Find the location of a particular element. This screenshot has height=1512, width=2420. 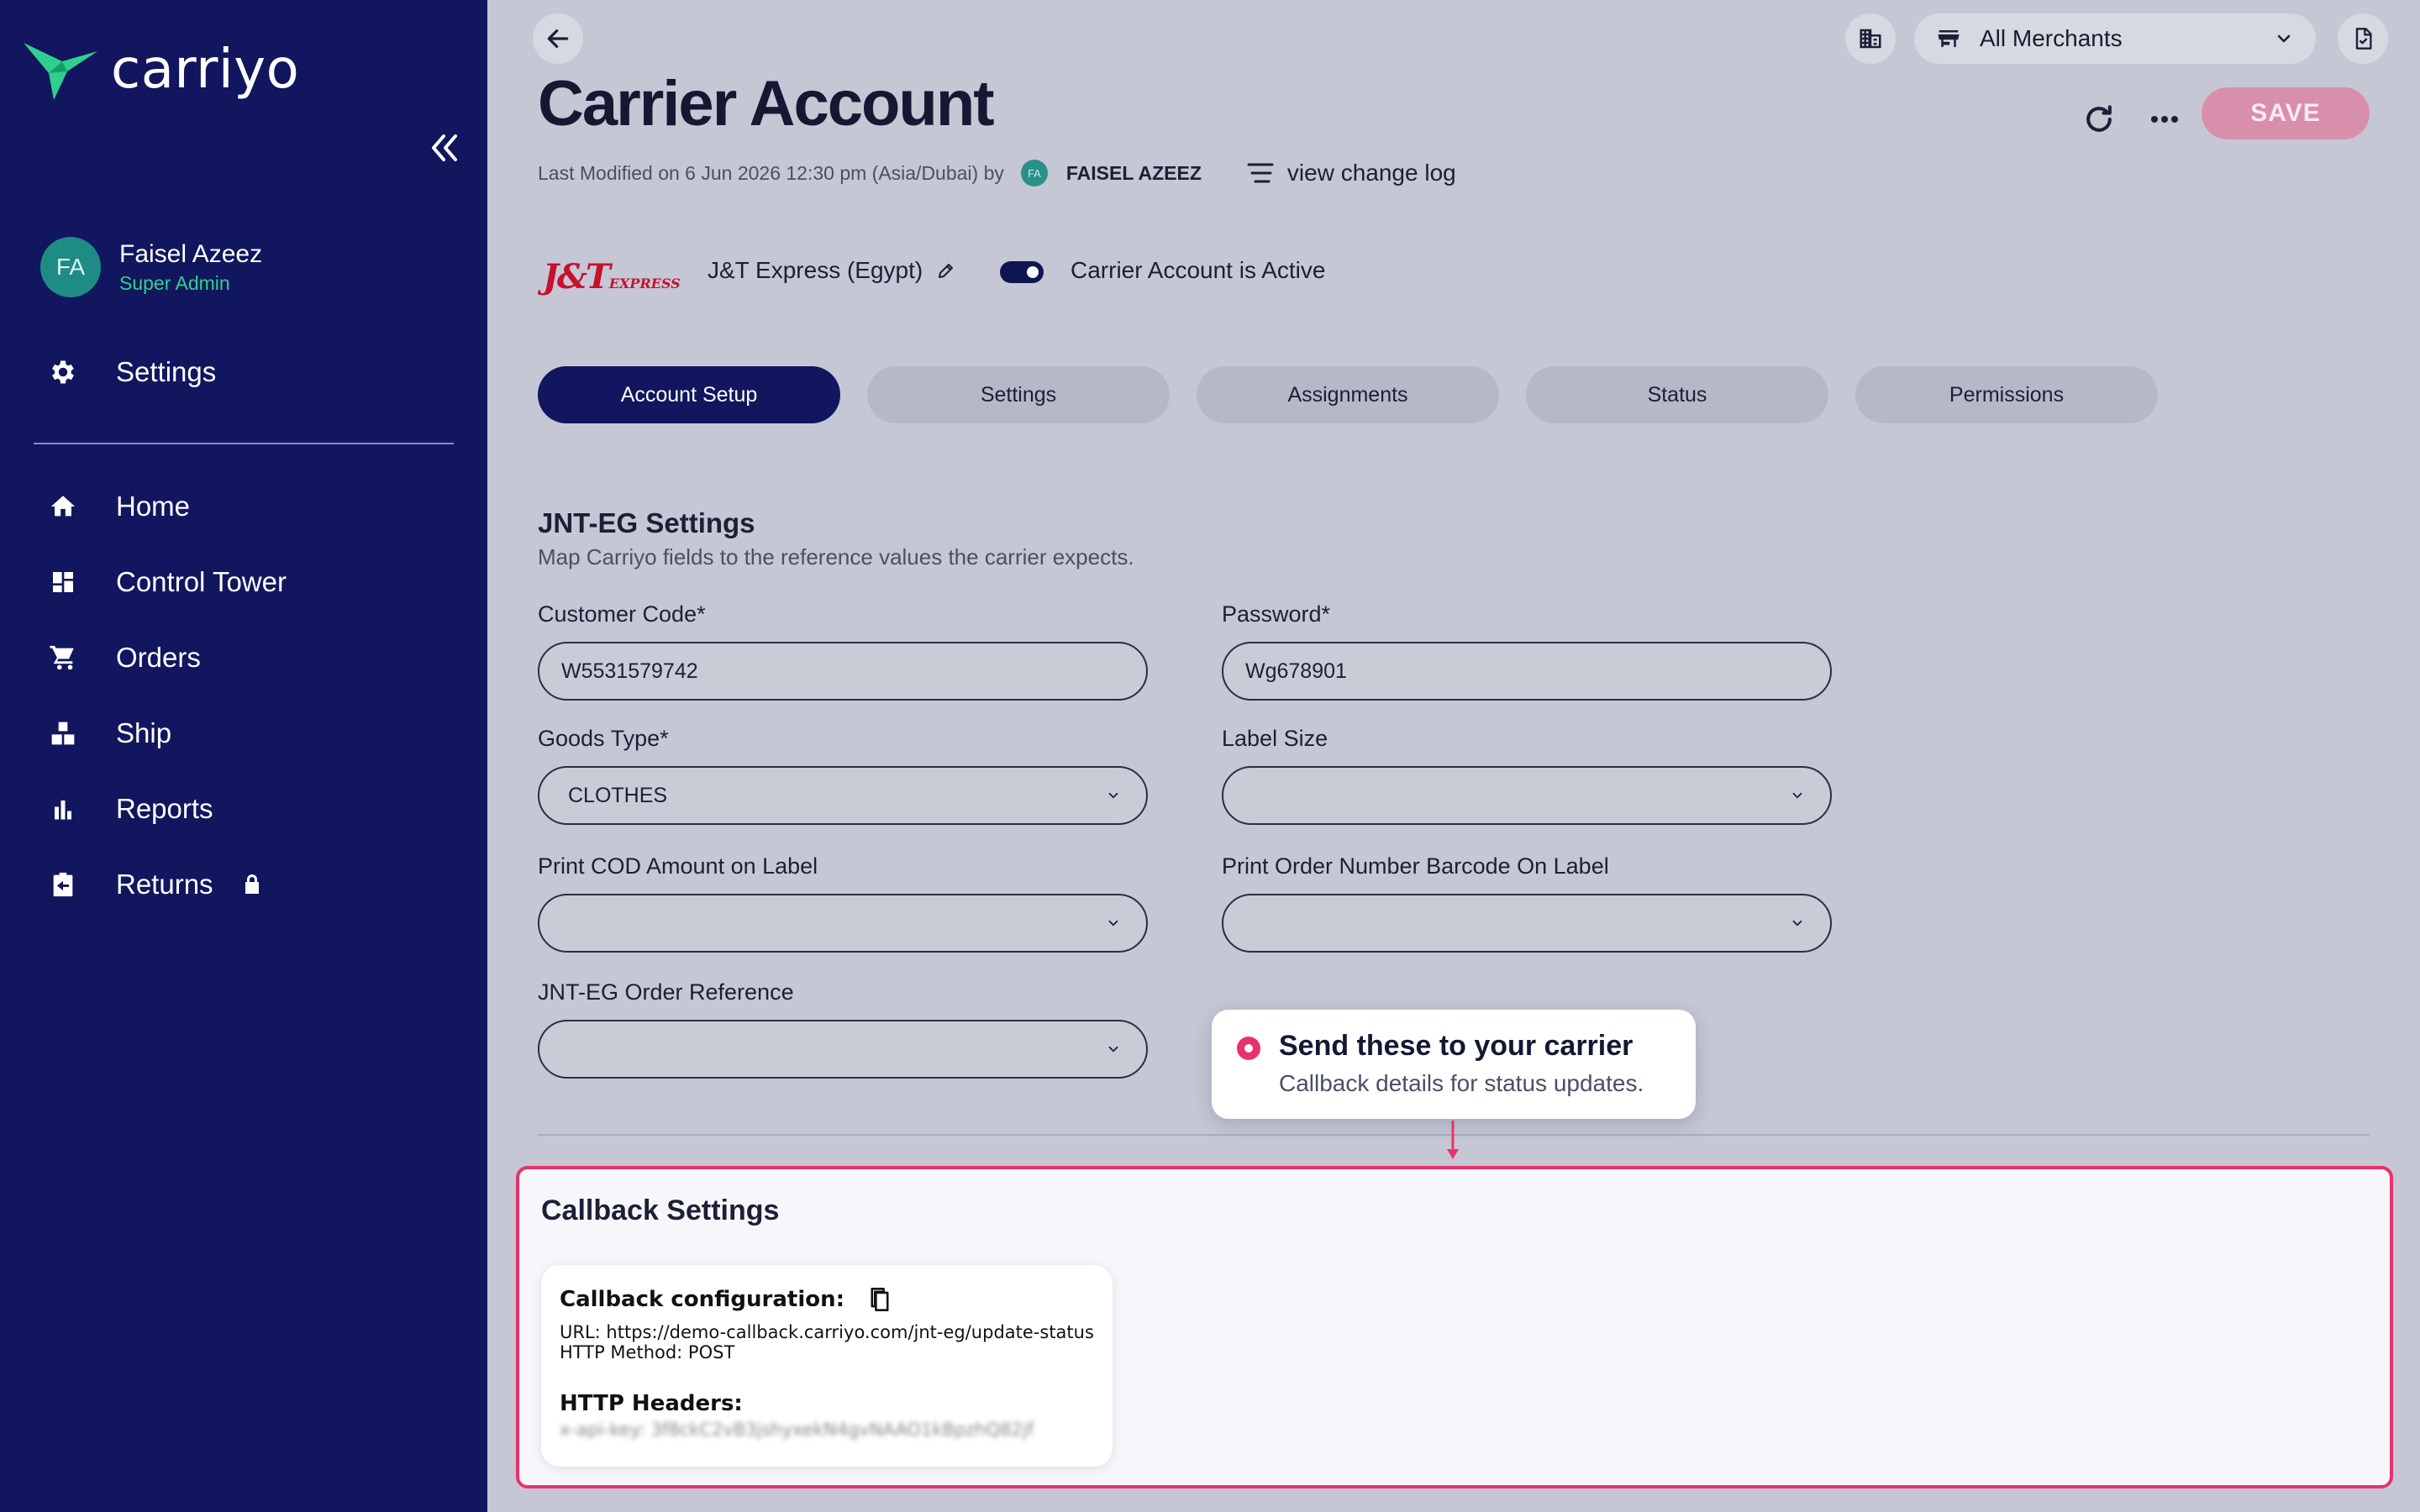

copy-icon is located at coordinates (880, 1299).